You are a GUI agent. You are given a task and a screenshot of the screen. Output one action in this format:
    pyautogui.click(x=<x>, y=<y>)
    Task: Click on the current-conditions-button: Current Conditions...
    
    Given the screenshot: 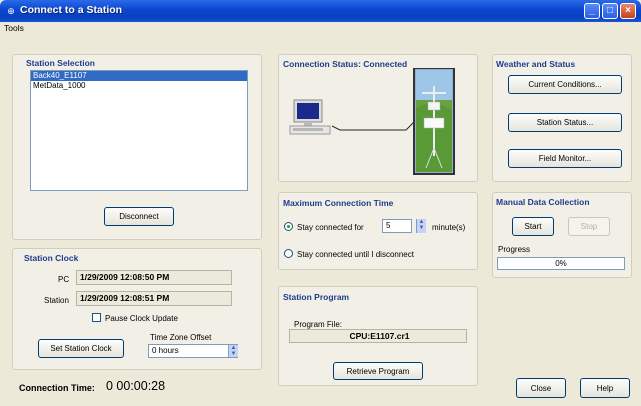 What is the action you would take?
    pyautogui.click(x=565, y=84)
    